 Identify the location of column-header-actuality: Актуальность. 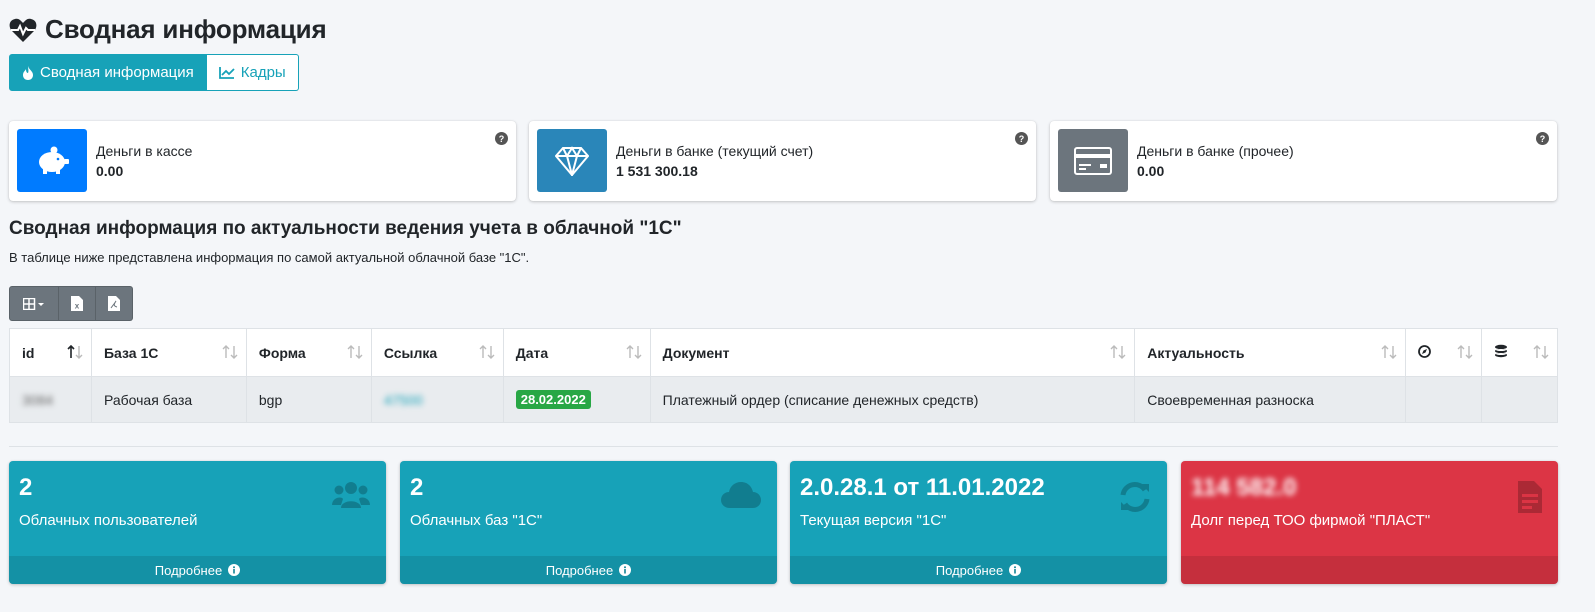
(1270, 352).